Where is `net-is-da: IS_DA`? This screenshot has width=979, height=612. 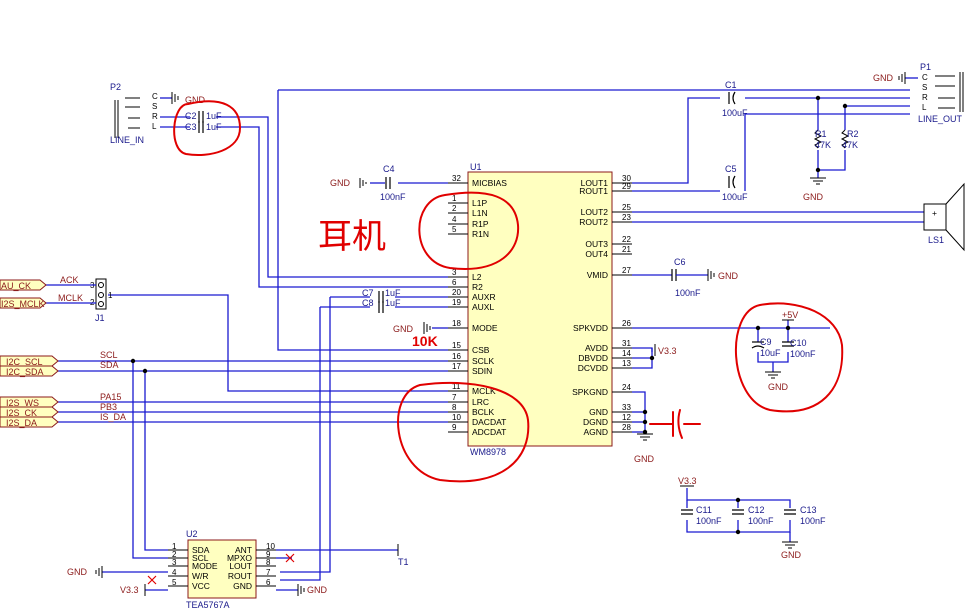
net-is-da: IS_DA is located at coordinates (113, 417).